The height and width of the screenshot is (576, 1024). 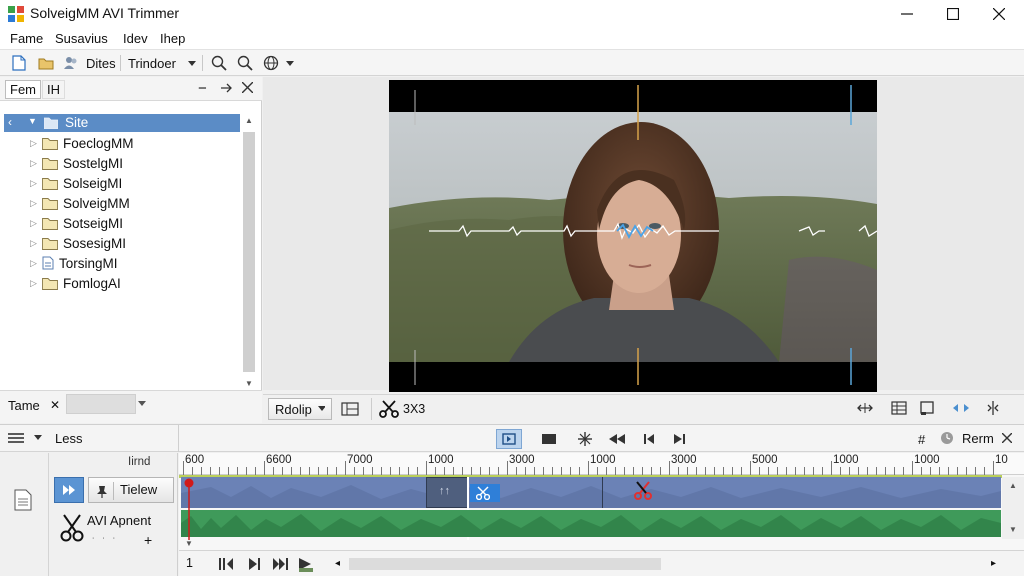 I want to click on preview-button: Tielew, so click(x=131, y=490).